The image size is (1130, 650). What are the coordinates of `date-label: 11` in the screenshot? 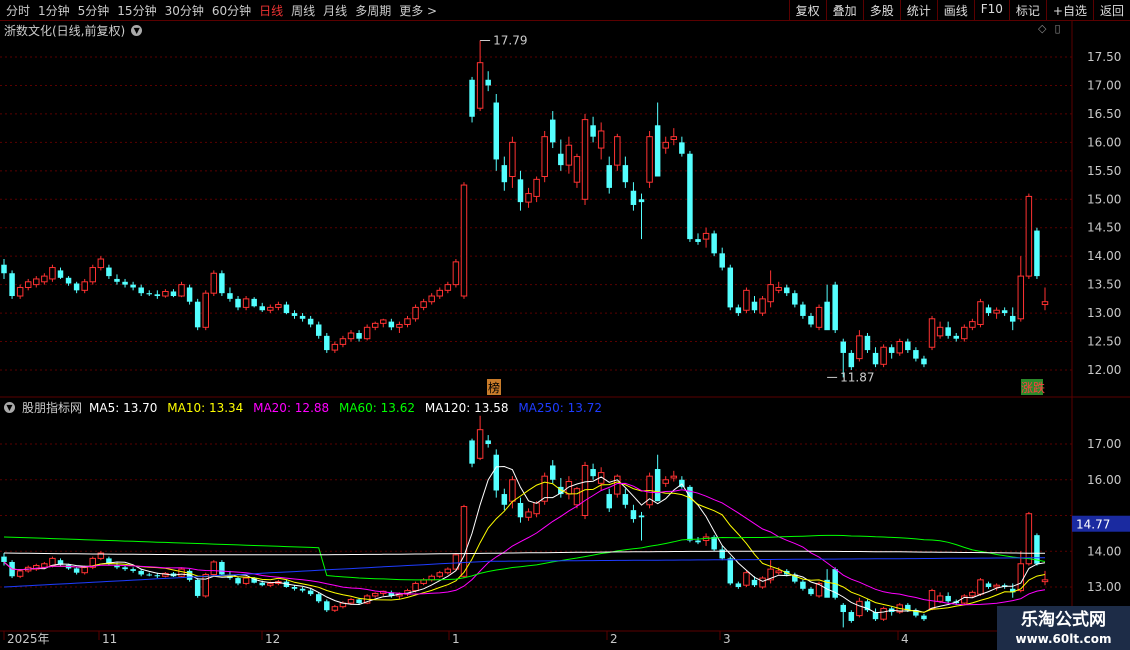 It's located at (109, 639).